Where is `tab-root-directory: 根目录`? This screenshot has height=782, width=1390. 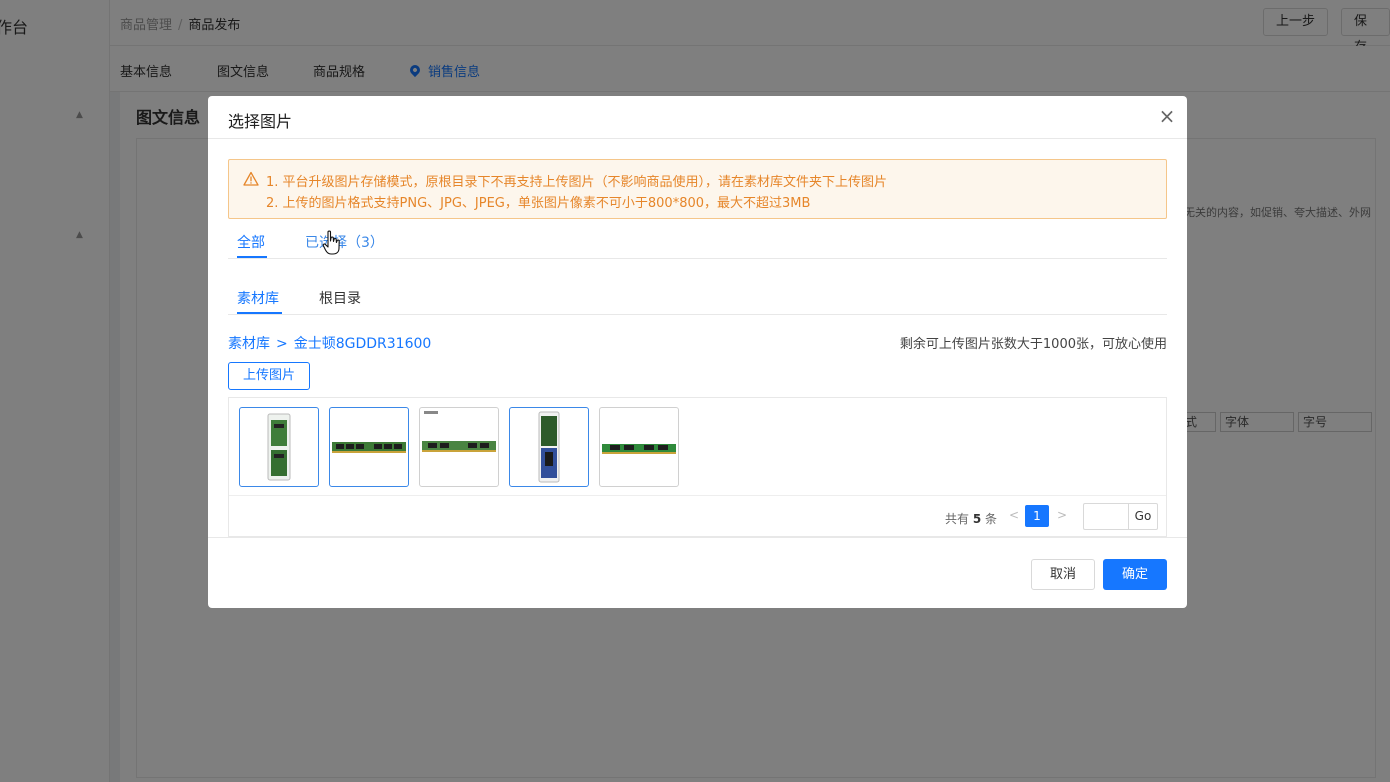
tab-root-directory: 根目录 is located at coordinates (340, 301).